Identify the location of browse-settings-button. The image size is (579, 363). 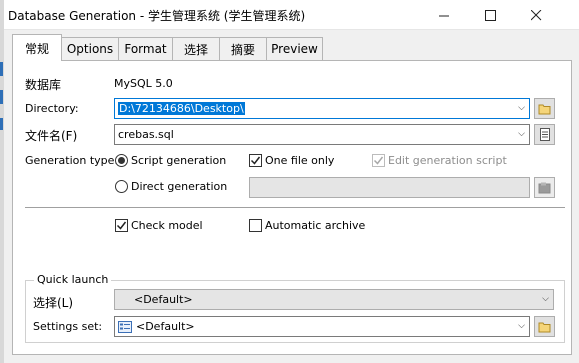
(544, 326).